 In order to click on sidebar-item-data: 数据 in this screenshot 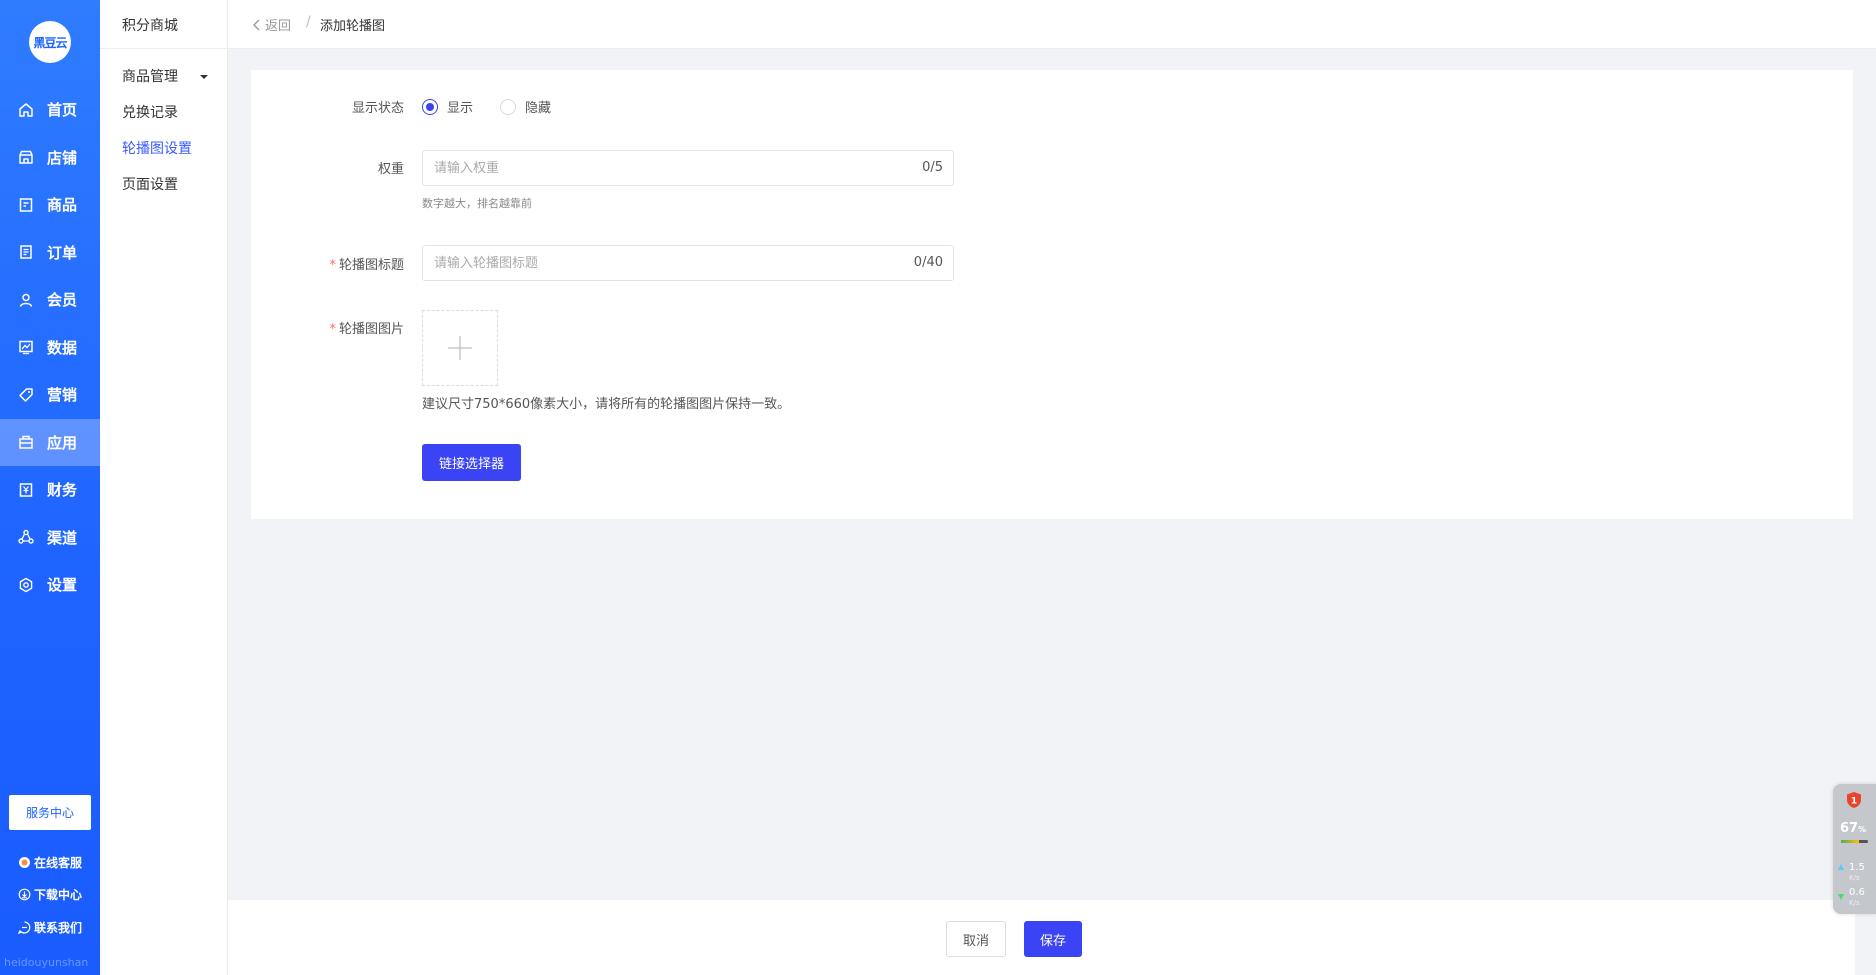, I will do `click(50, 348)`.